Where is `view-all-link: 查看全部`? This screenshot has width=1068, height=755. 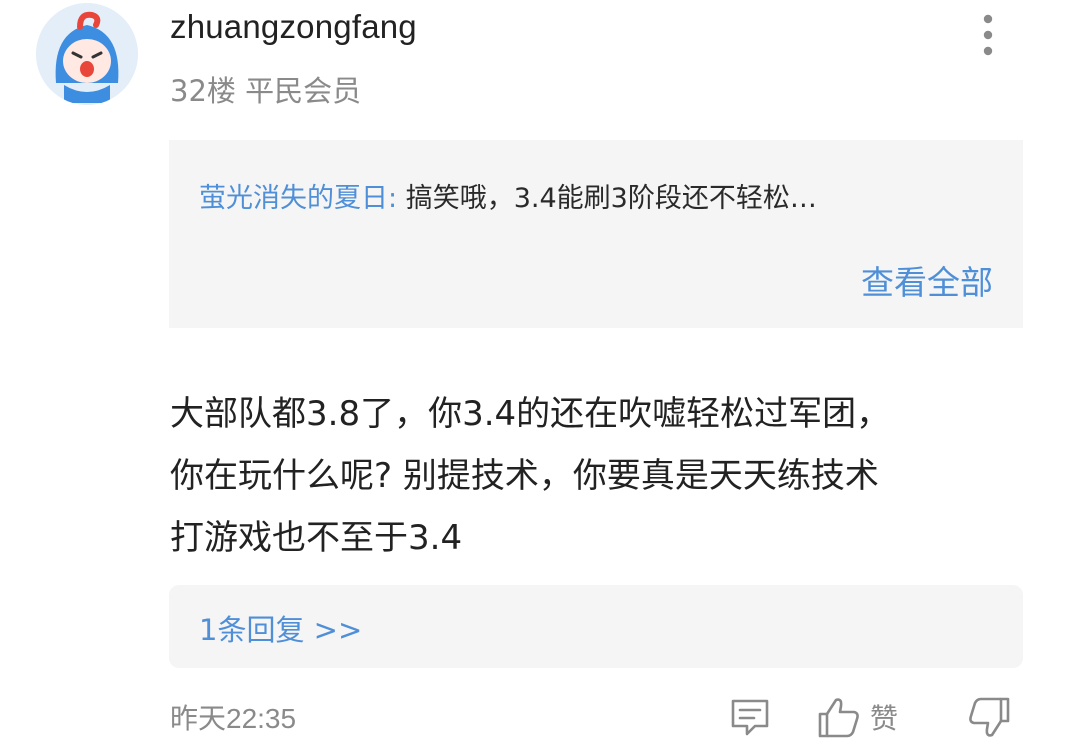
view-all-link: 查看全部 is located at coordinates (927, 280).